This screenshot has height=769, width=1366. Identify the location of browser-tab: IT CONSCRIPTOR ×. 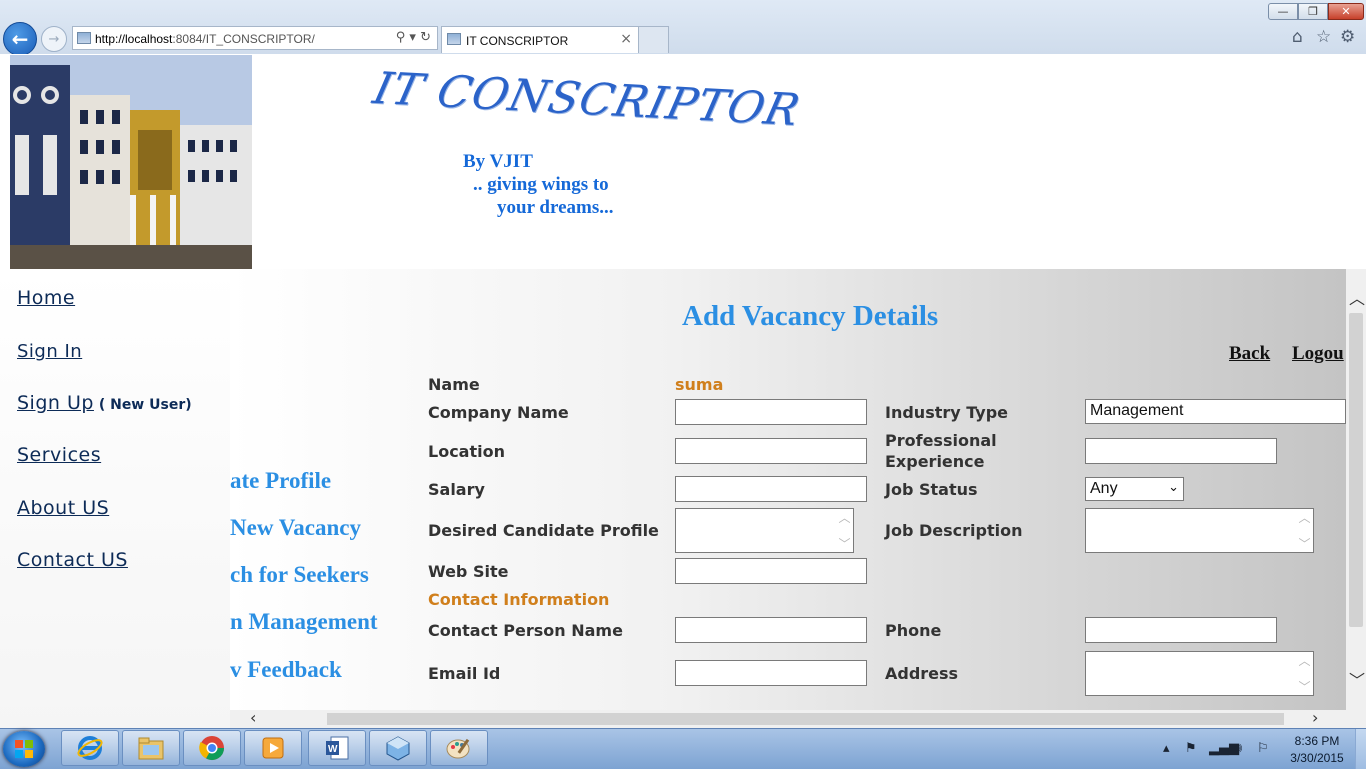
(540, 39).